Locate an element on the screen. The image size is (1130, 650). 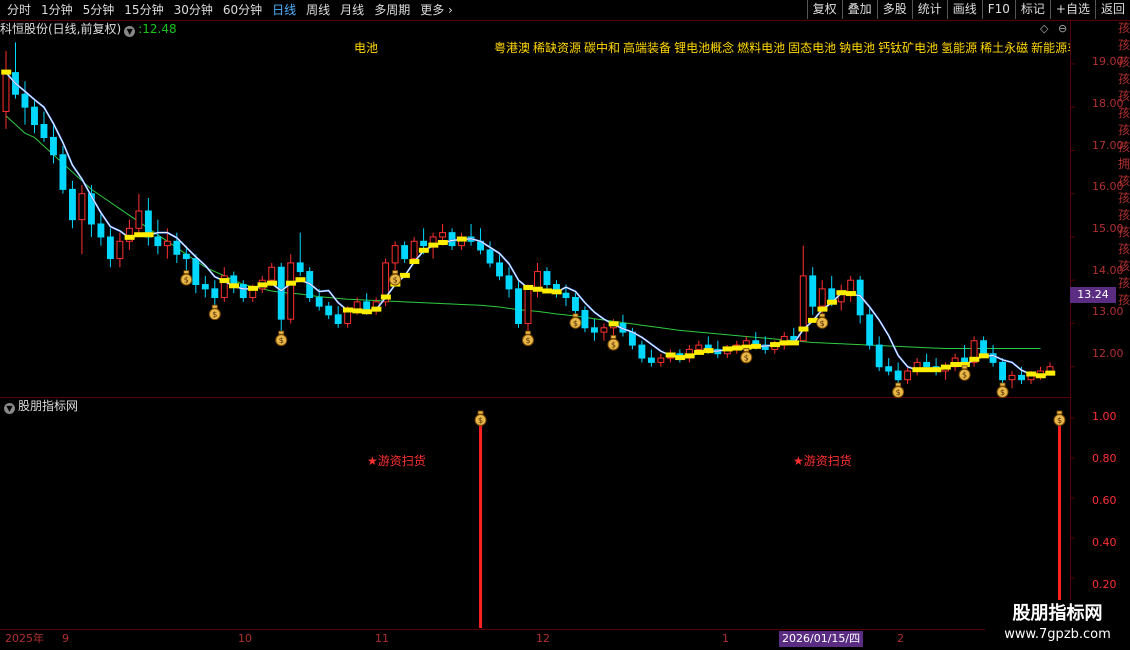
concept-tag: 燃料电池 is located at coordinates (761, 48).